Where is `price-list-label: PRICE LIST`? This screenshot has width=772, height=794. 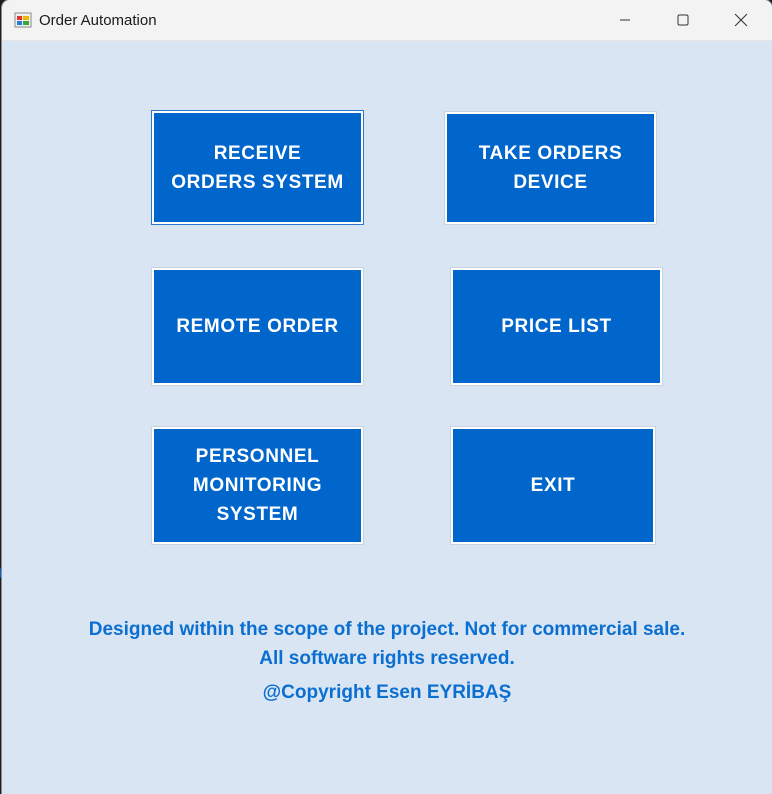
price-list-label: PRICE LIST is located at coordinates (556, 326).